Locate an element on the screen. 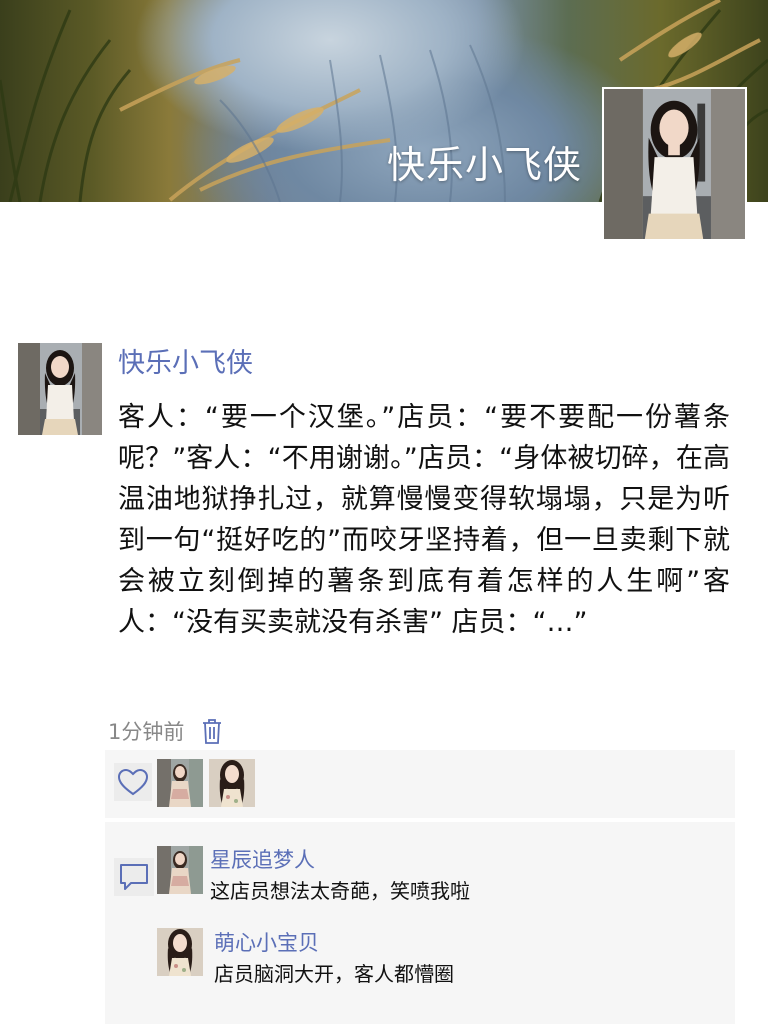  comment-author-name: 星辰追梦人 is located at coordinates (262, 859).